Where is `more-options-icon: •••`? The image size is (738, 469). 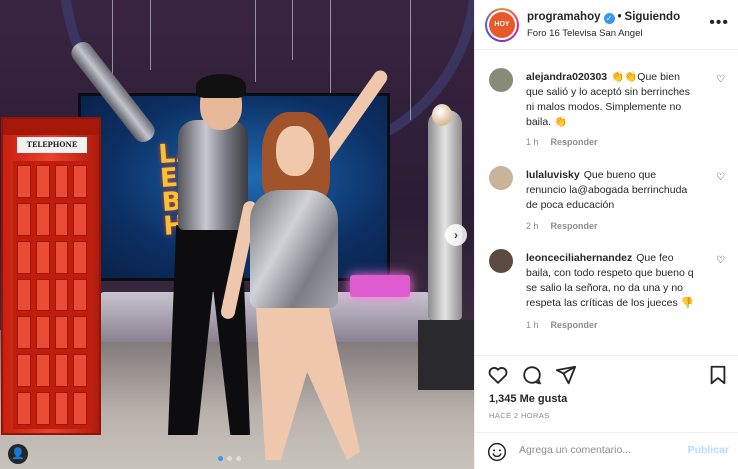 more-options-icon: ••• is located at coordinates (719, 23).